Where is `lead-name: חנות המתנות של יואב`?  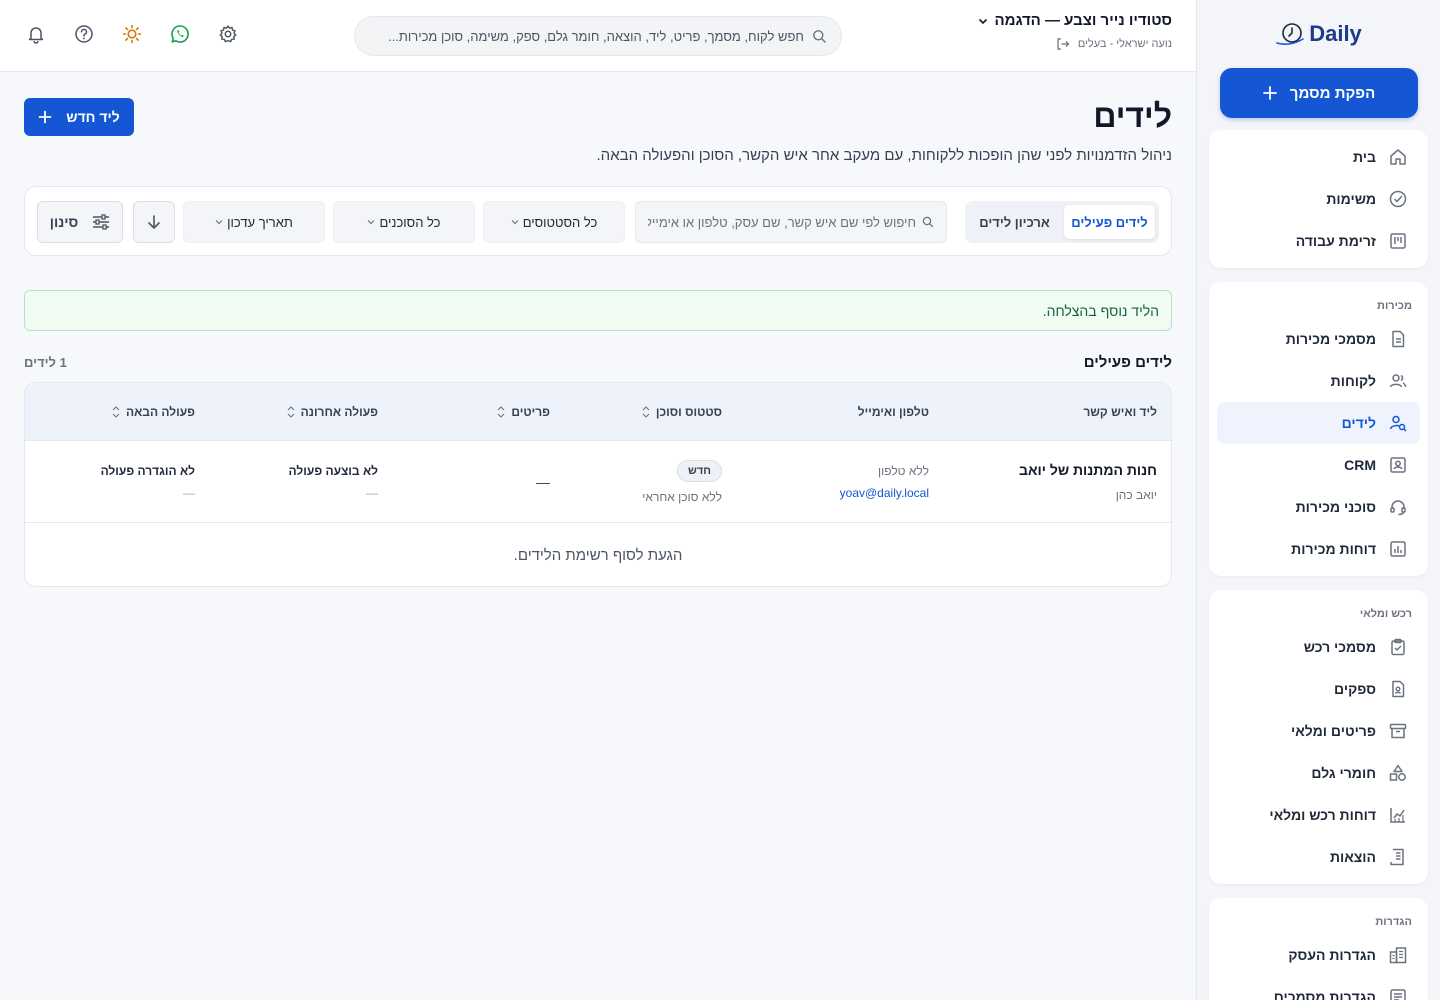
lead-name: חנות המתנות של יואב is located at coordinates (1088, 470).